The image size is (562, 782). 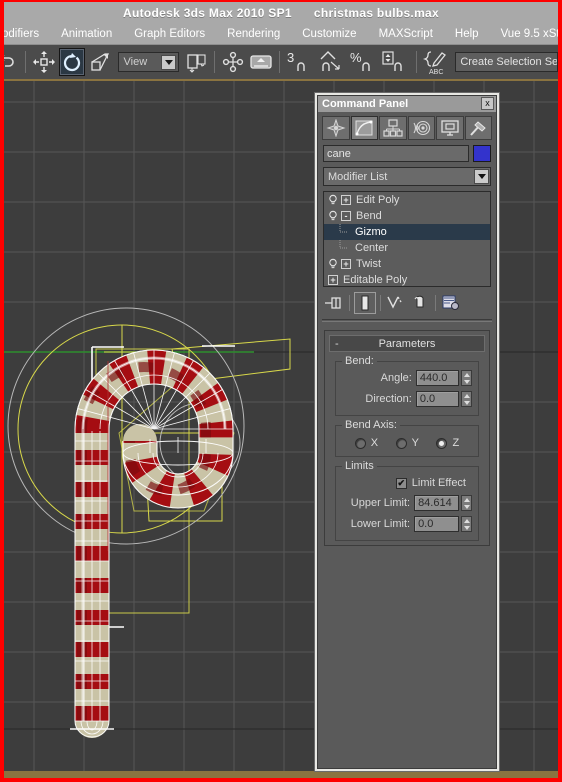 I want to click on select-and-manipulate-icon, so click(x=233, y=62).